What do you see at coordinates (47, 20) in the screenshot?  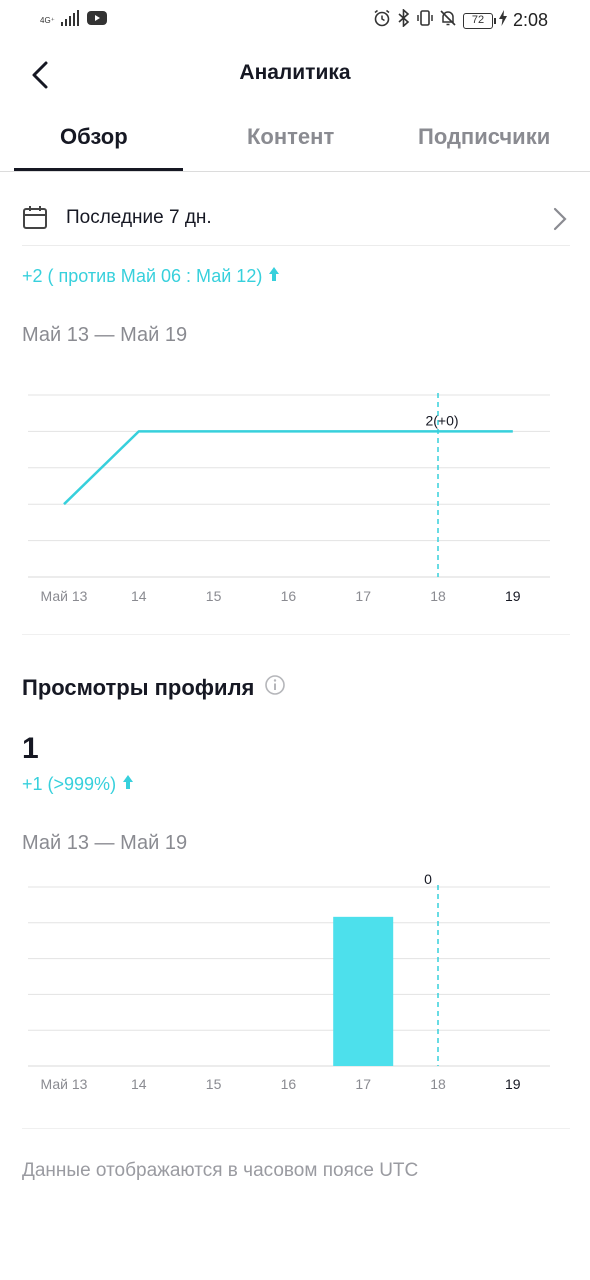 I see `network-label: 4G⁺` at bounding box center [47, 20].